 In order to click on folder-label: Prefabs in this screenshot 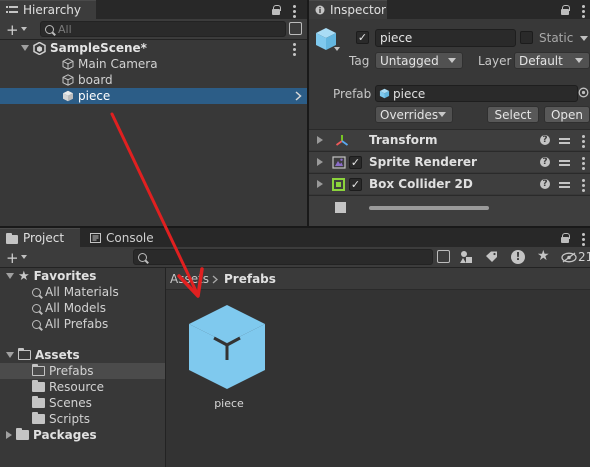, I will do `click(71, 371)`.